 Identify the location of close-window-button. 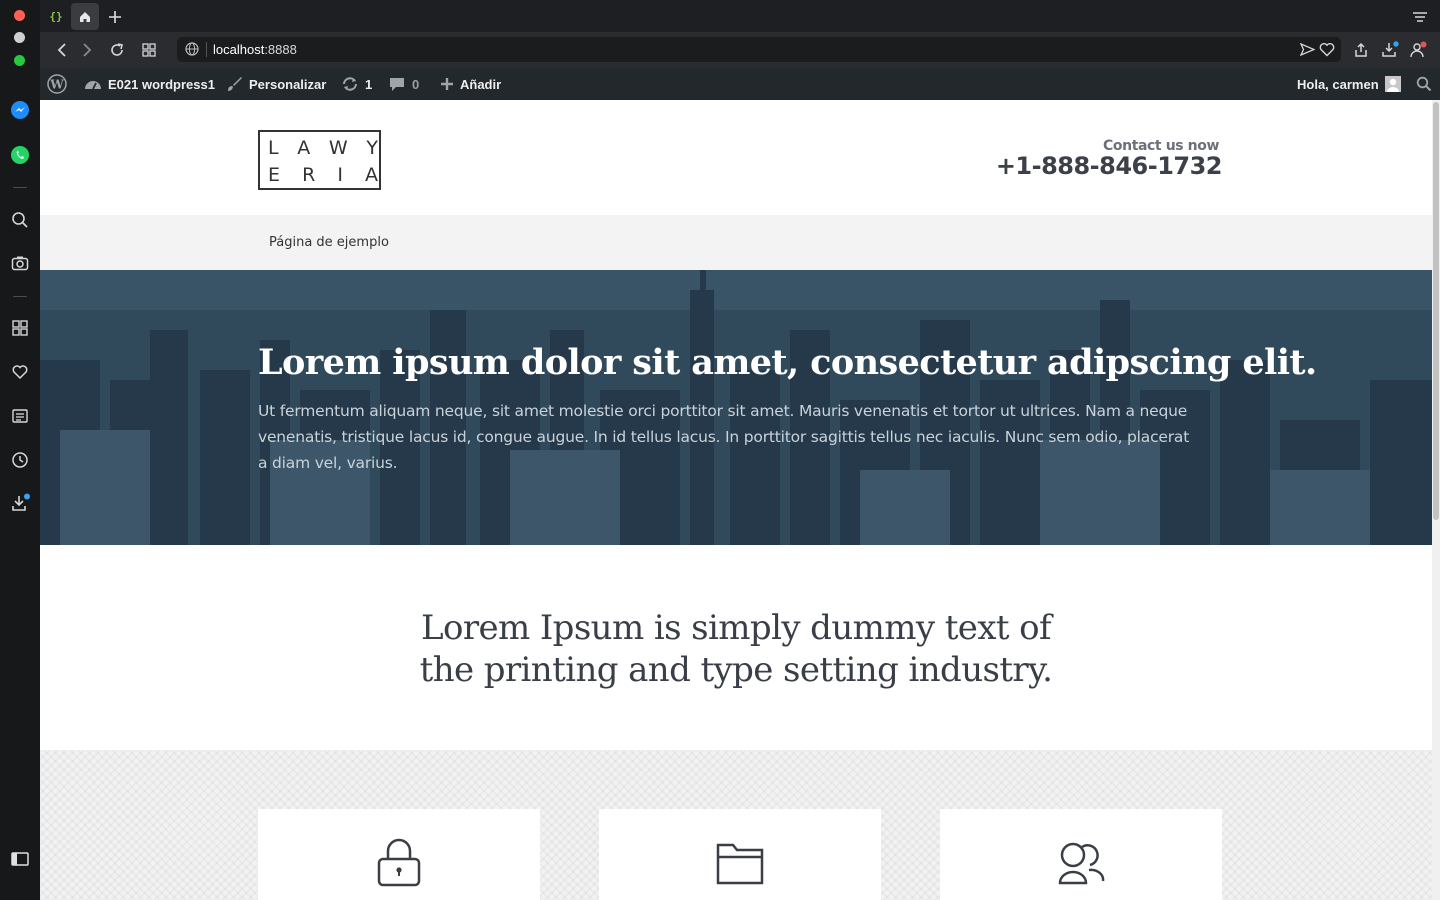
(19, 15).